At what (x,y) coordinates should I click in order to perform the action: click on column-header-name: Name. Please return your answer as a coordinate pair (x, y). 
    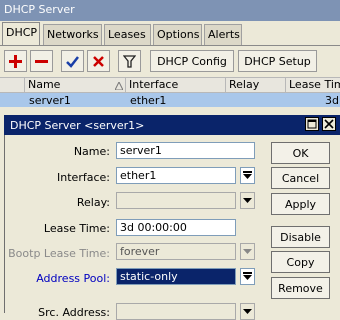
    Looking at the image, I should click on (75, 85).